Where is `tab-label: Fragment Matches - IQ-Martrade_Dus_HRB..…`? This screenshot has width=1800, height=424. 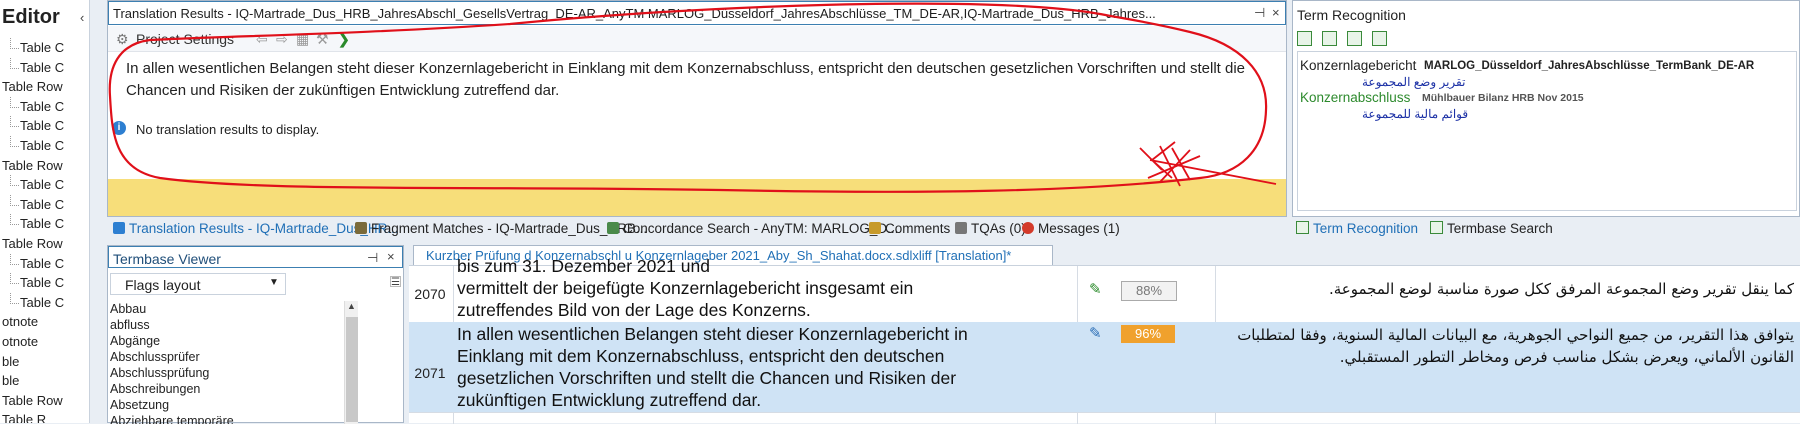 tab-label: Fragment Matches - IQ-Martrade_Dus_HRB..… is located at coordinates (509, 228).